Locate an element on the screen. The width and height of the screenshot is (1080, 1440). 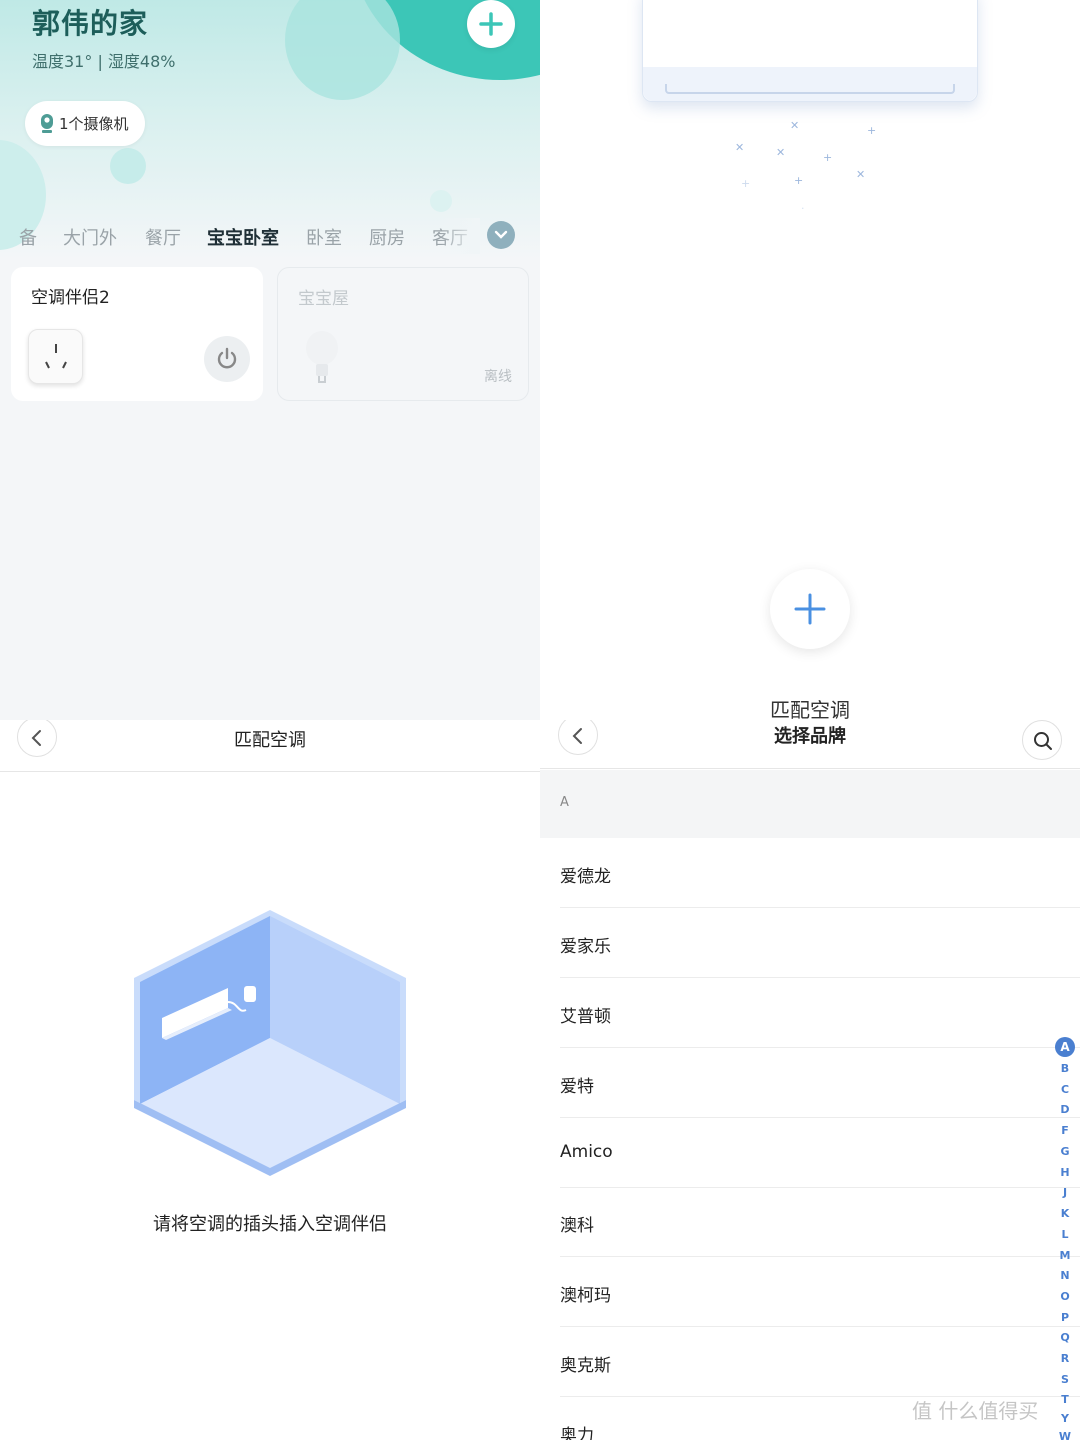
tab-fade is located at coordinates (460, 236).